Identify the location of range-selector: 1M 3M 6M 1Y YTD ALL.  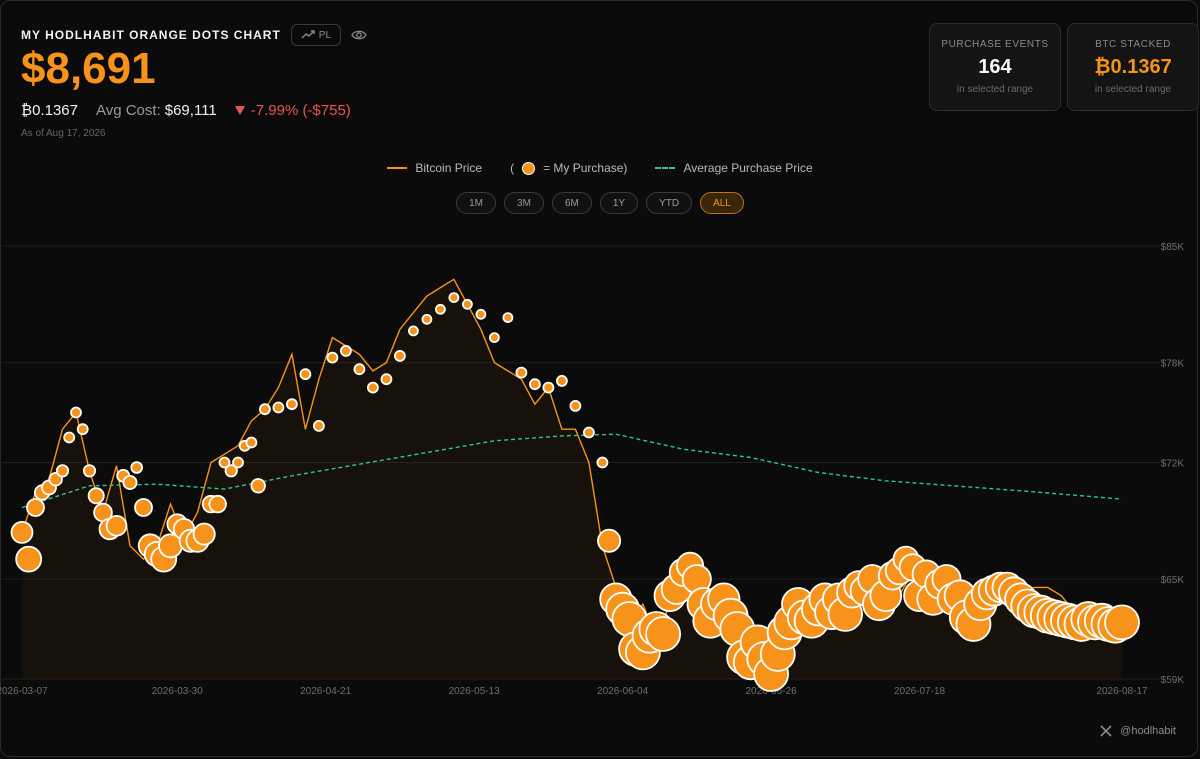
(600, 203).